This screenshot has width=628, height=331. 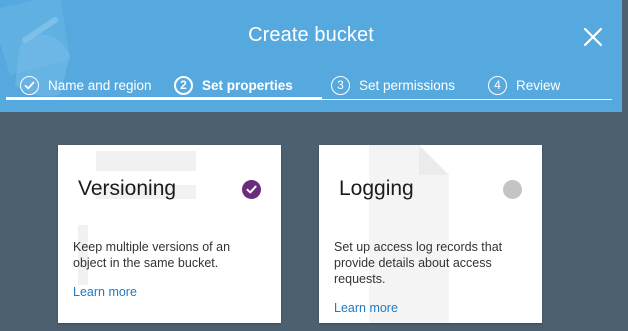 What do you see at coordinates (251, 189) in the screenshot?
I see `check-circle-icon` at bounding box center [251, 189].